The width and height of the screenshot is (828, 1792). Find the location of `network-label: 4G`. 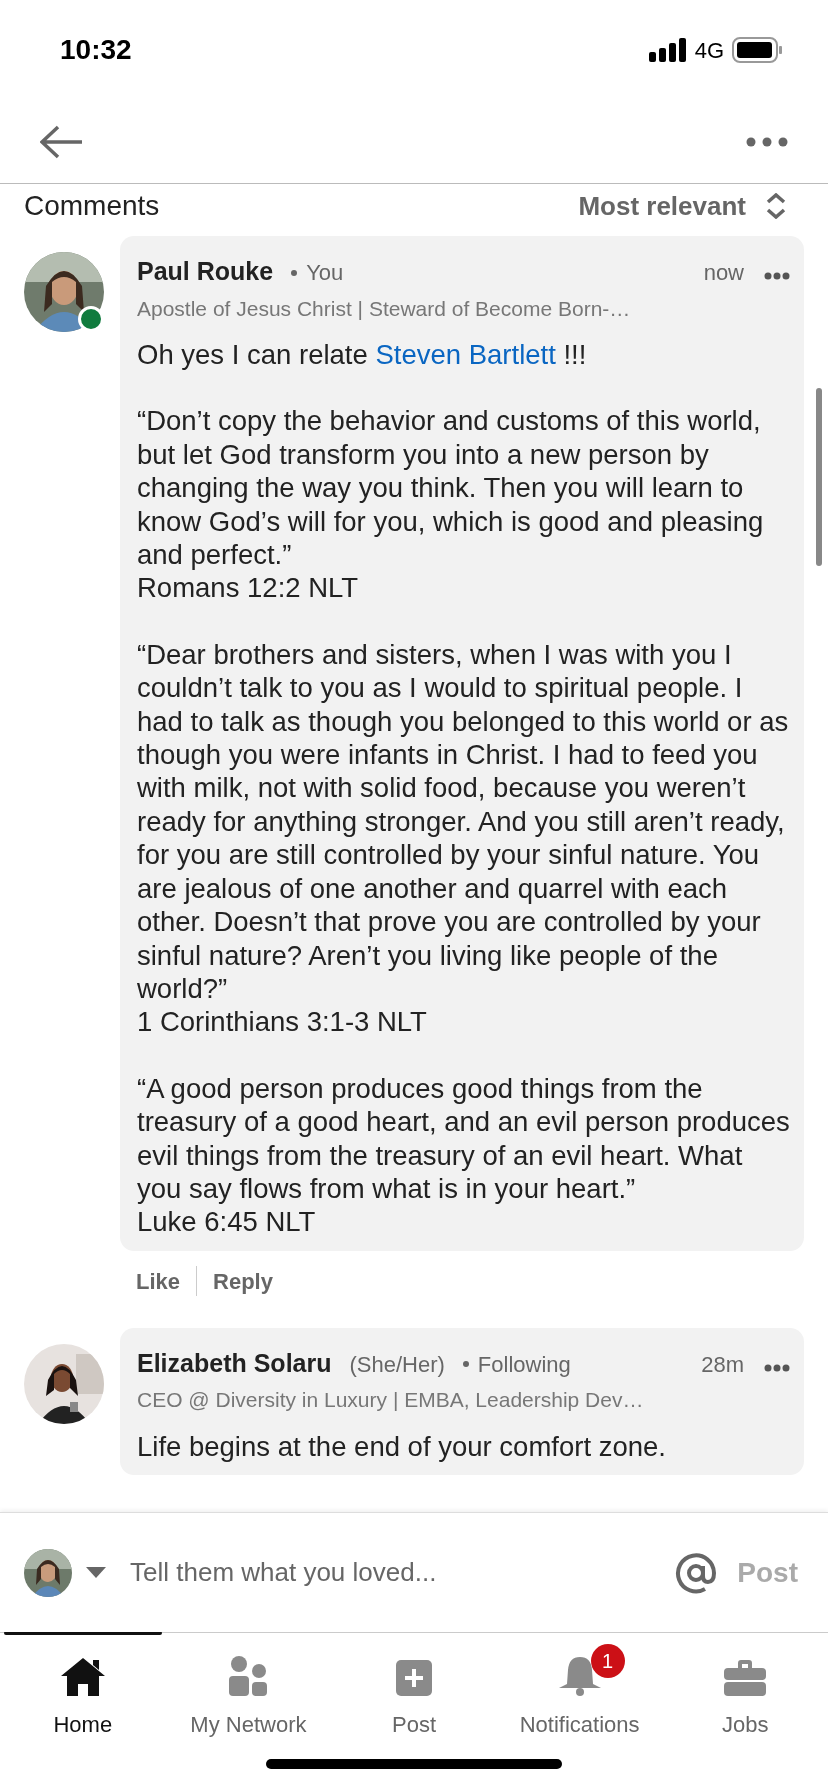

network-label: 4G is located at coordinates (709, 50).